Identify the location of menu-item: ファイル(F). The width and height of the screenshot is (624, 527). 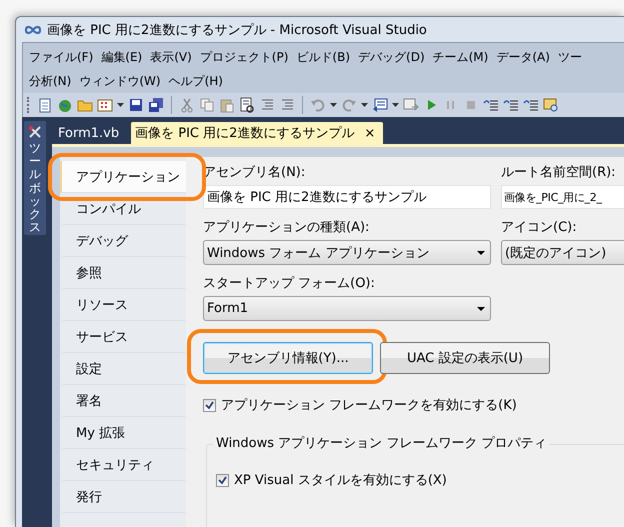
(61, 57).